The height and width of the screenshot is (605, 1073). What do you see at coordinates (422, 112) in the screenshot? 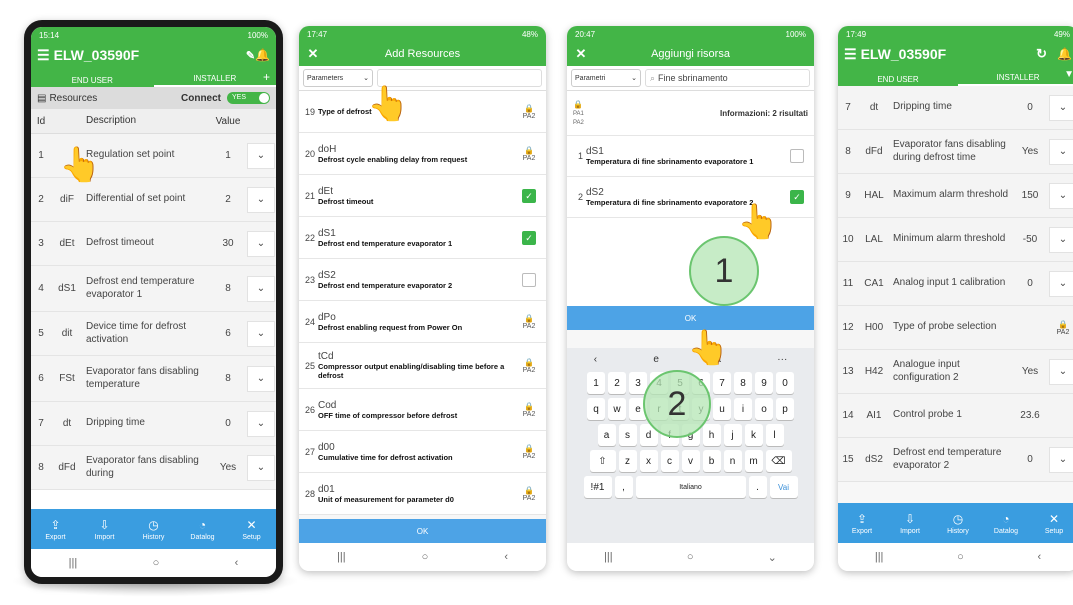
I see `list-item: 19 Type of defrost 🔒 PA2` at bounding box center [422, 112].